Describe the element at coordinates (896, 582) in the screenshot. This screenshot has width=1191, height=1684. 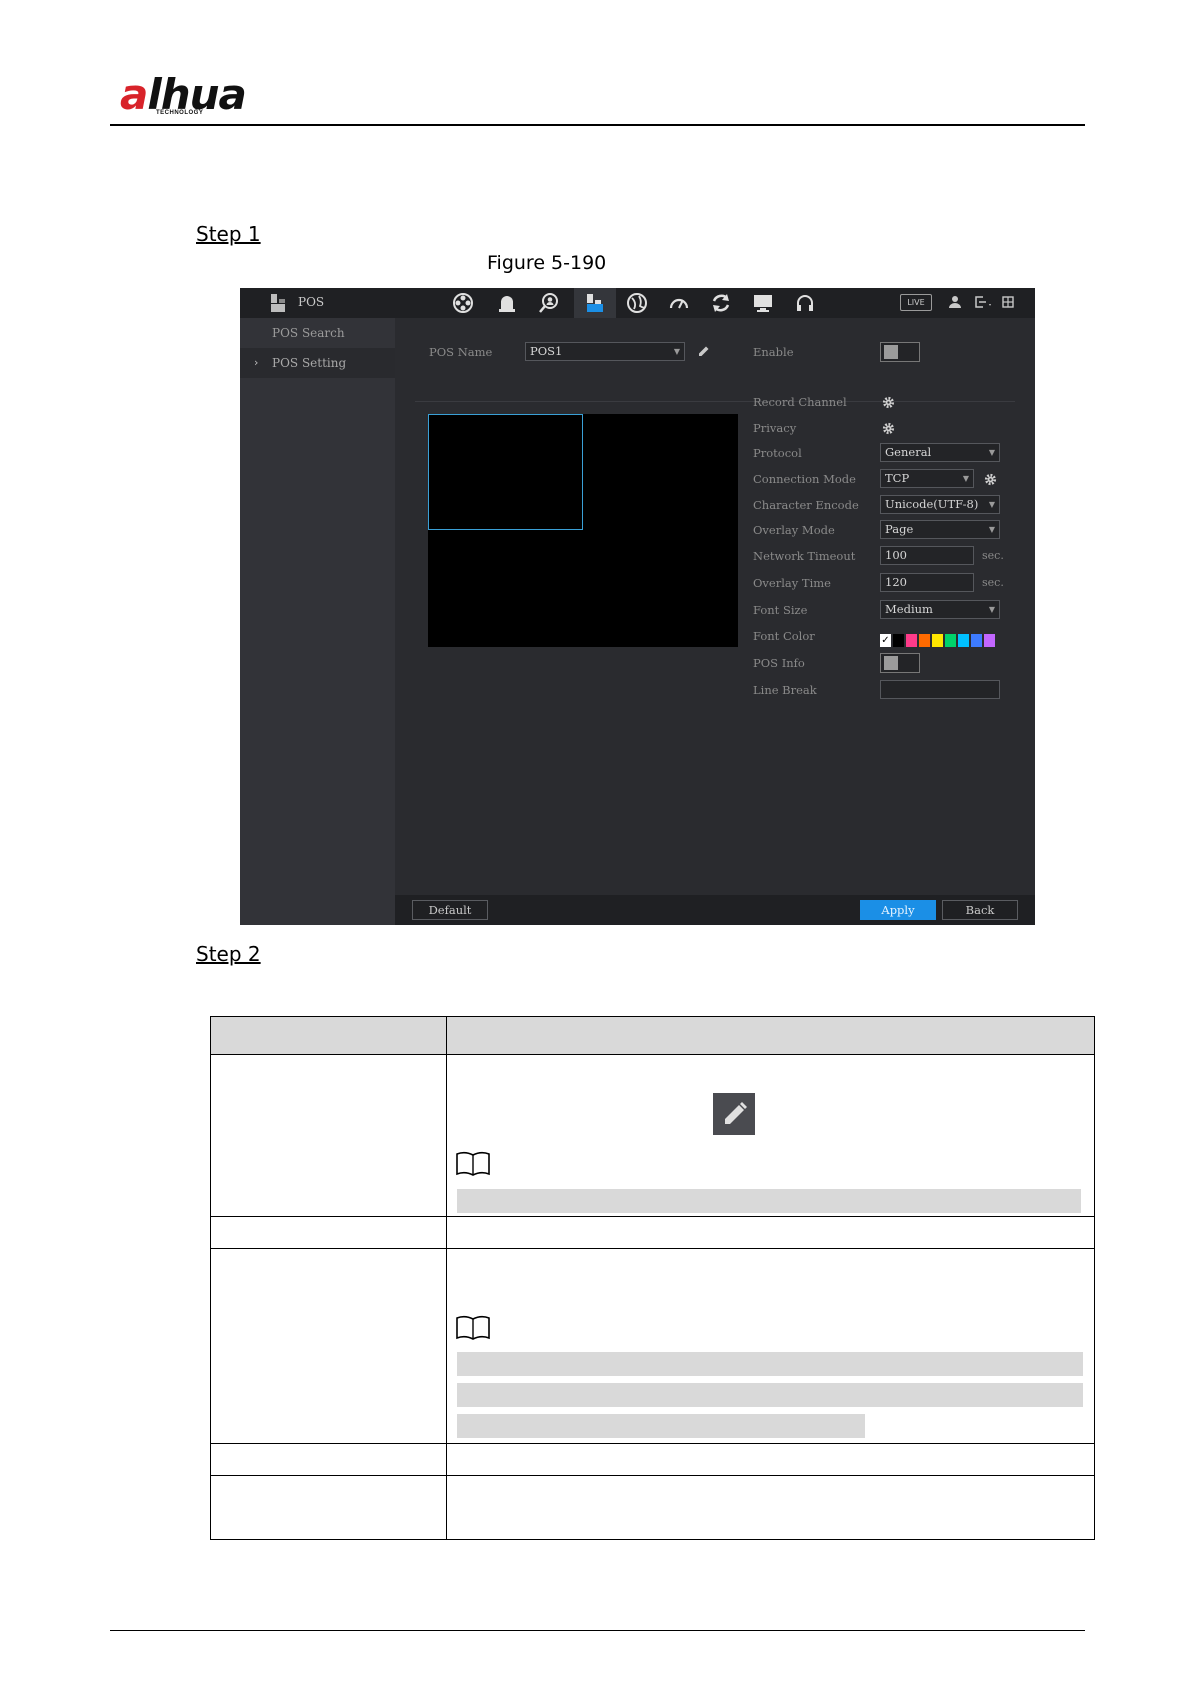
I see `overlay-time-value: 120` at that location.